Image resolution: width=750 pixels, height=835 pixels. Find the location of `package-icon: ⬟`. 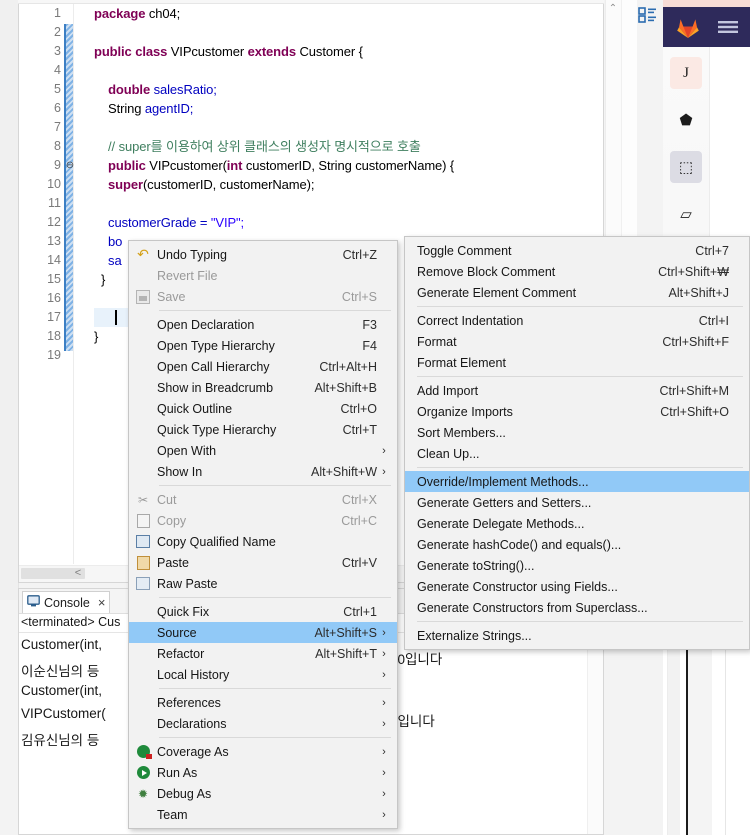

package-icon: ⬟ is located at coordinates (686, 120).